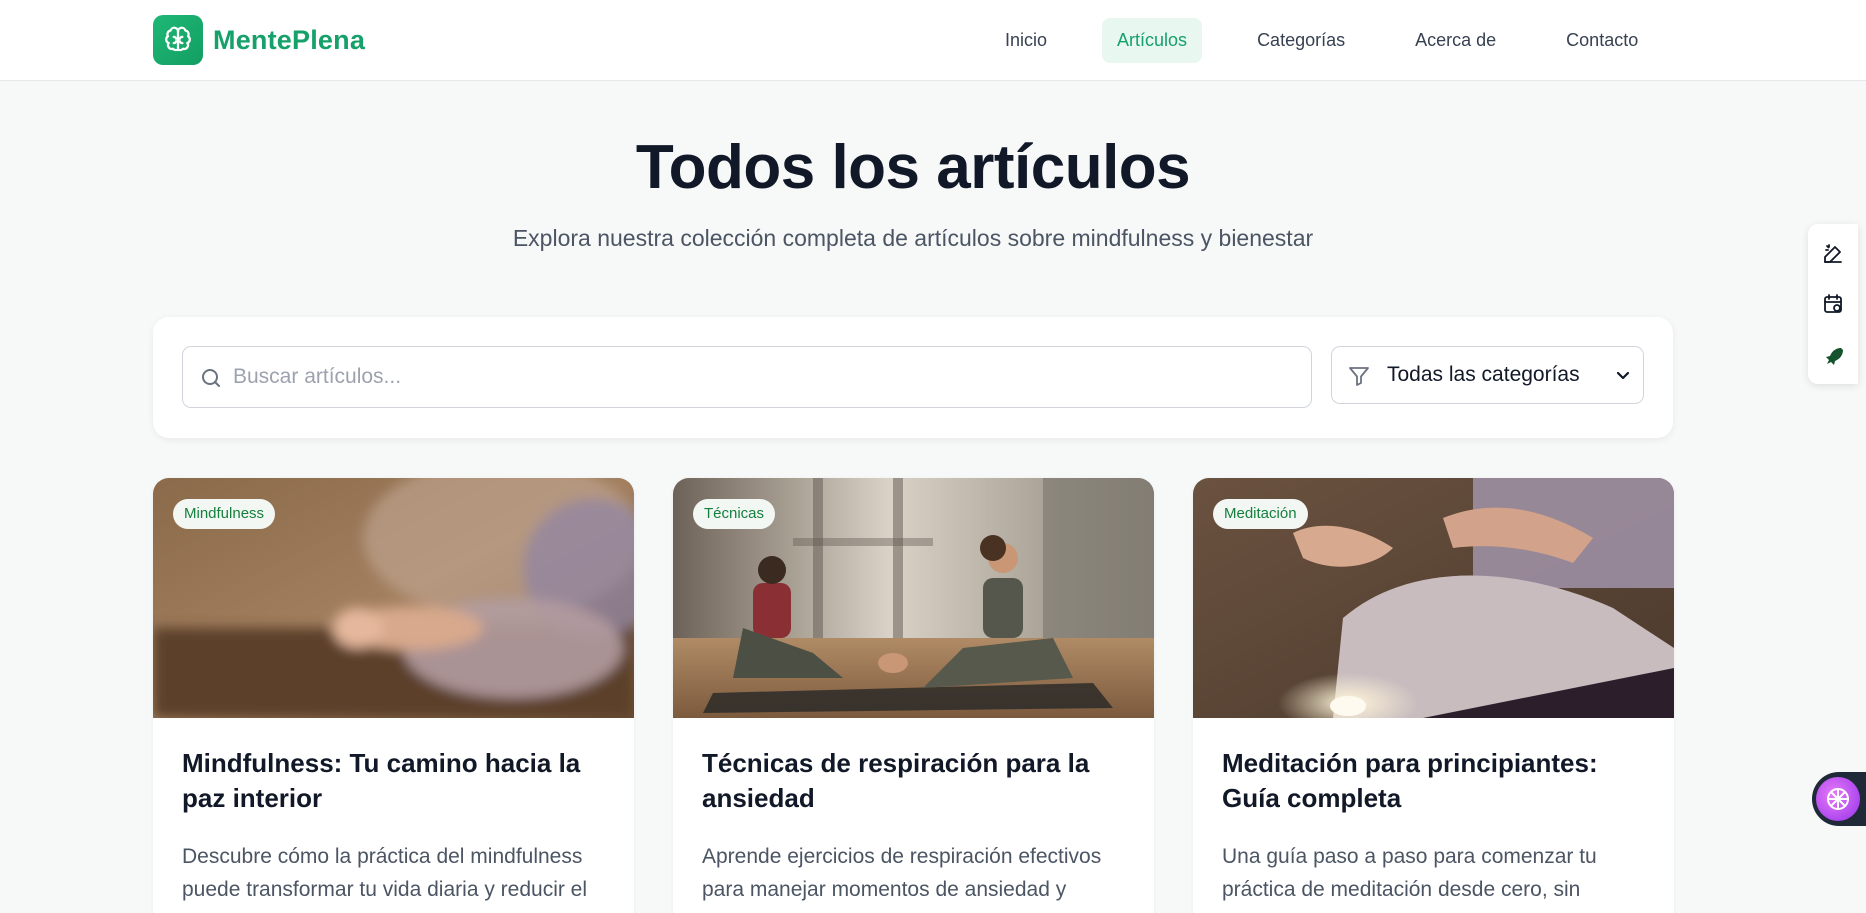 Image resolution: width=1866 pixels, height=913 pixels. What do you see at coordinates (393, 598) in the screenshot?
I see `article-image-meditation-blur: Mindfulness` at bounding box center [393, 598].